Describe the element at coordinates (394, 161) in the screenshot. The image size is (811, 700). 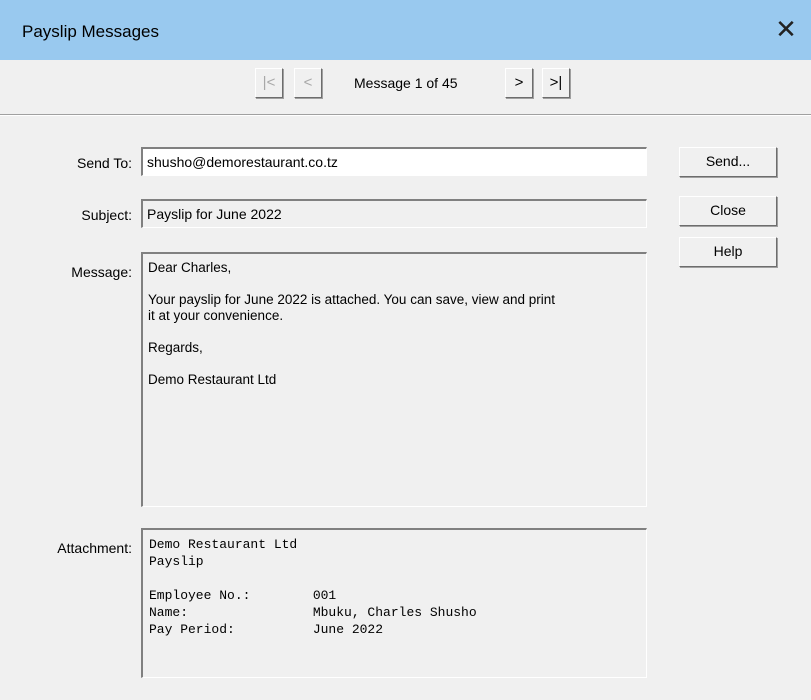
I see `send-to-input: shusho@demorestaurant.co.tz` at that location.